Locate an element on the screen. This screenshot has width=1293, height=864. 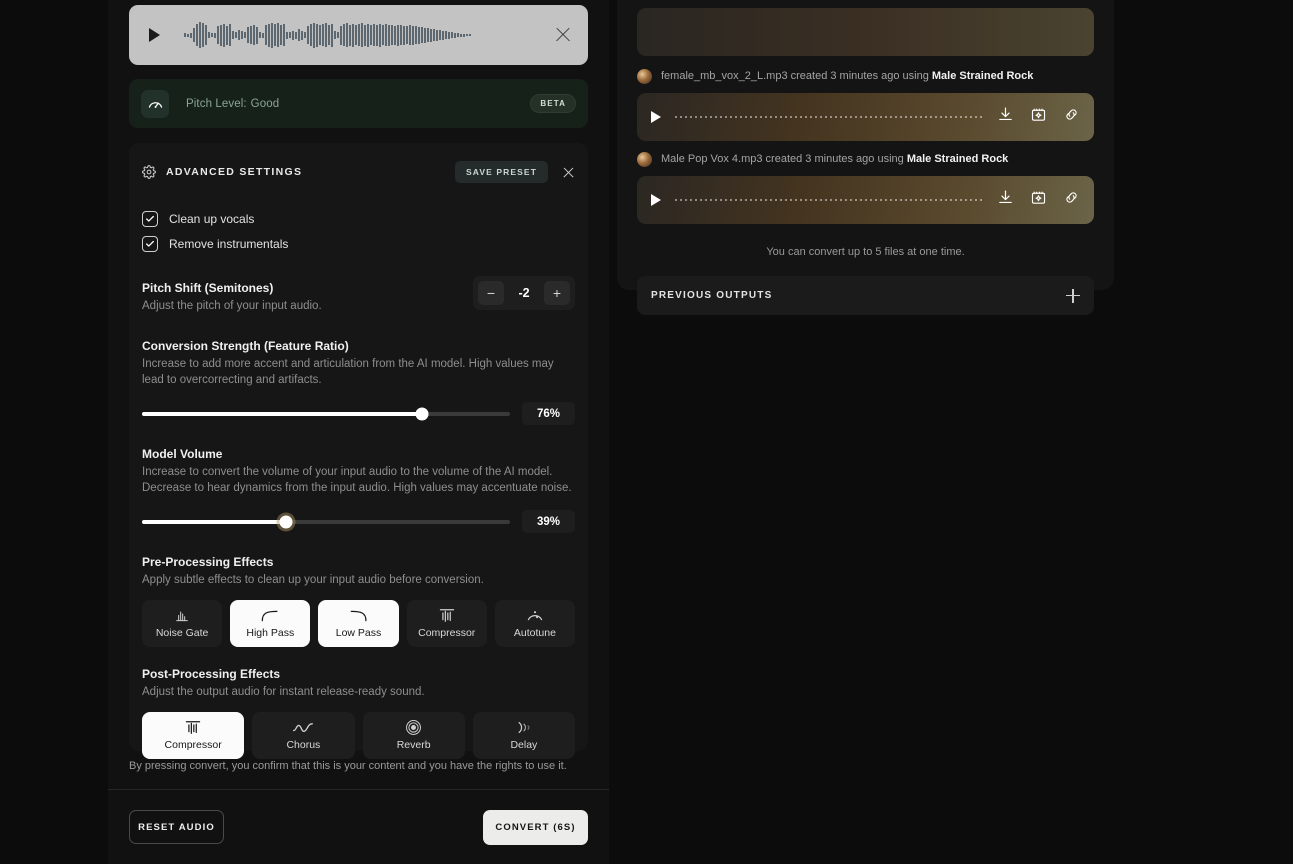
reset-audio-button: RESET AUDIO is located at coordinates (176, 827).